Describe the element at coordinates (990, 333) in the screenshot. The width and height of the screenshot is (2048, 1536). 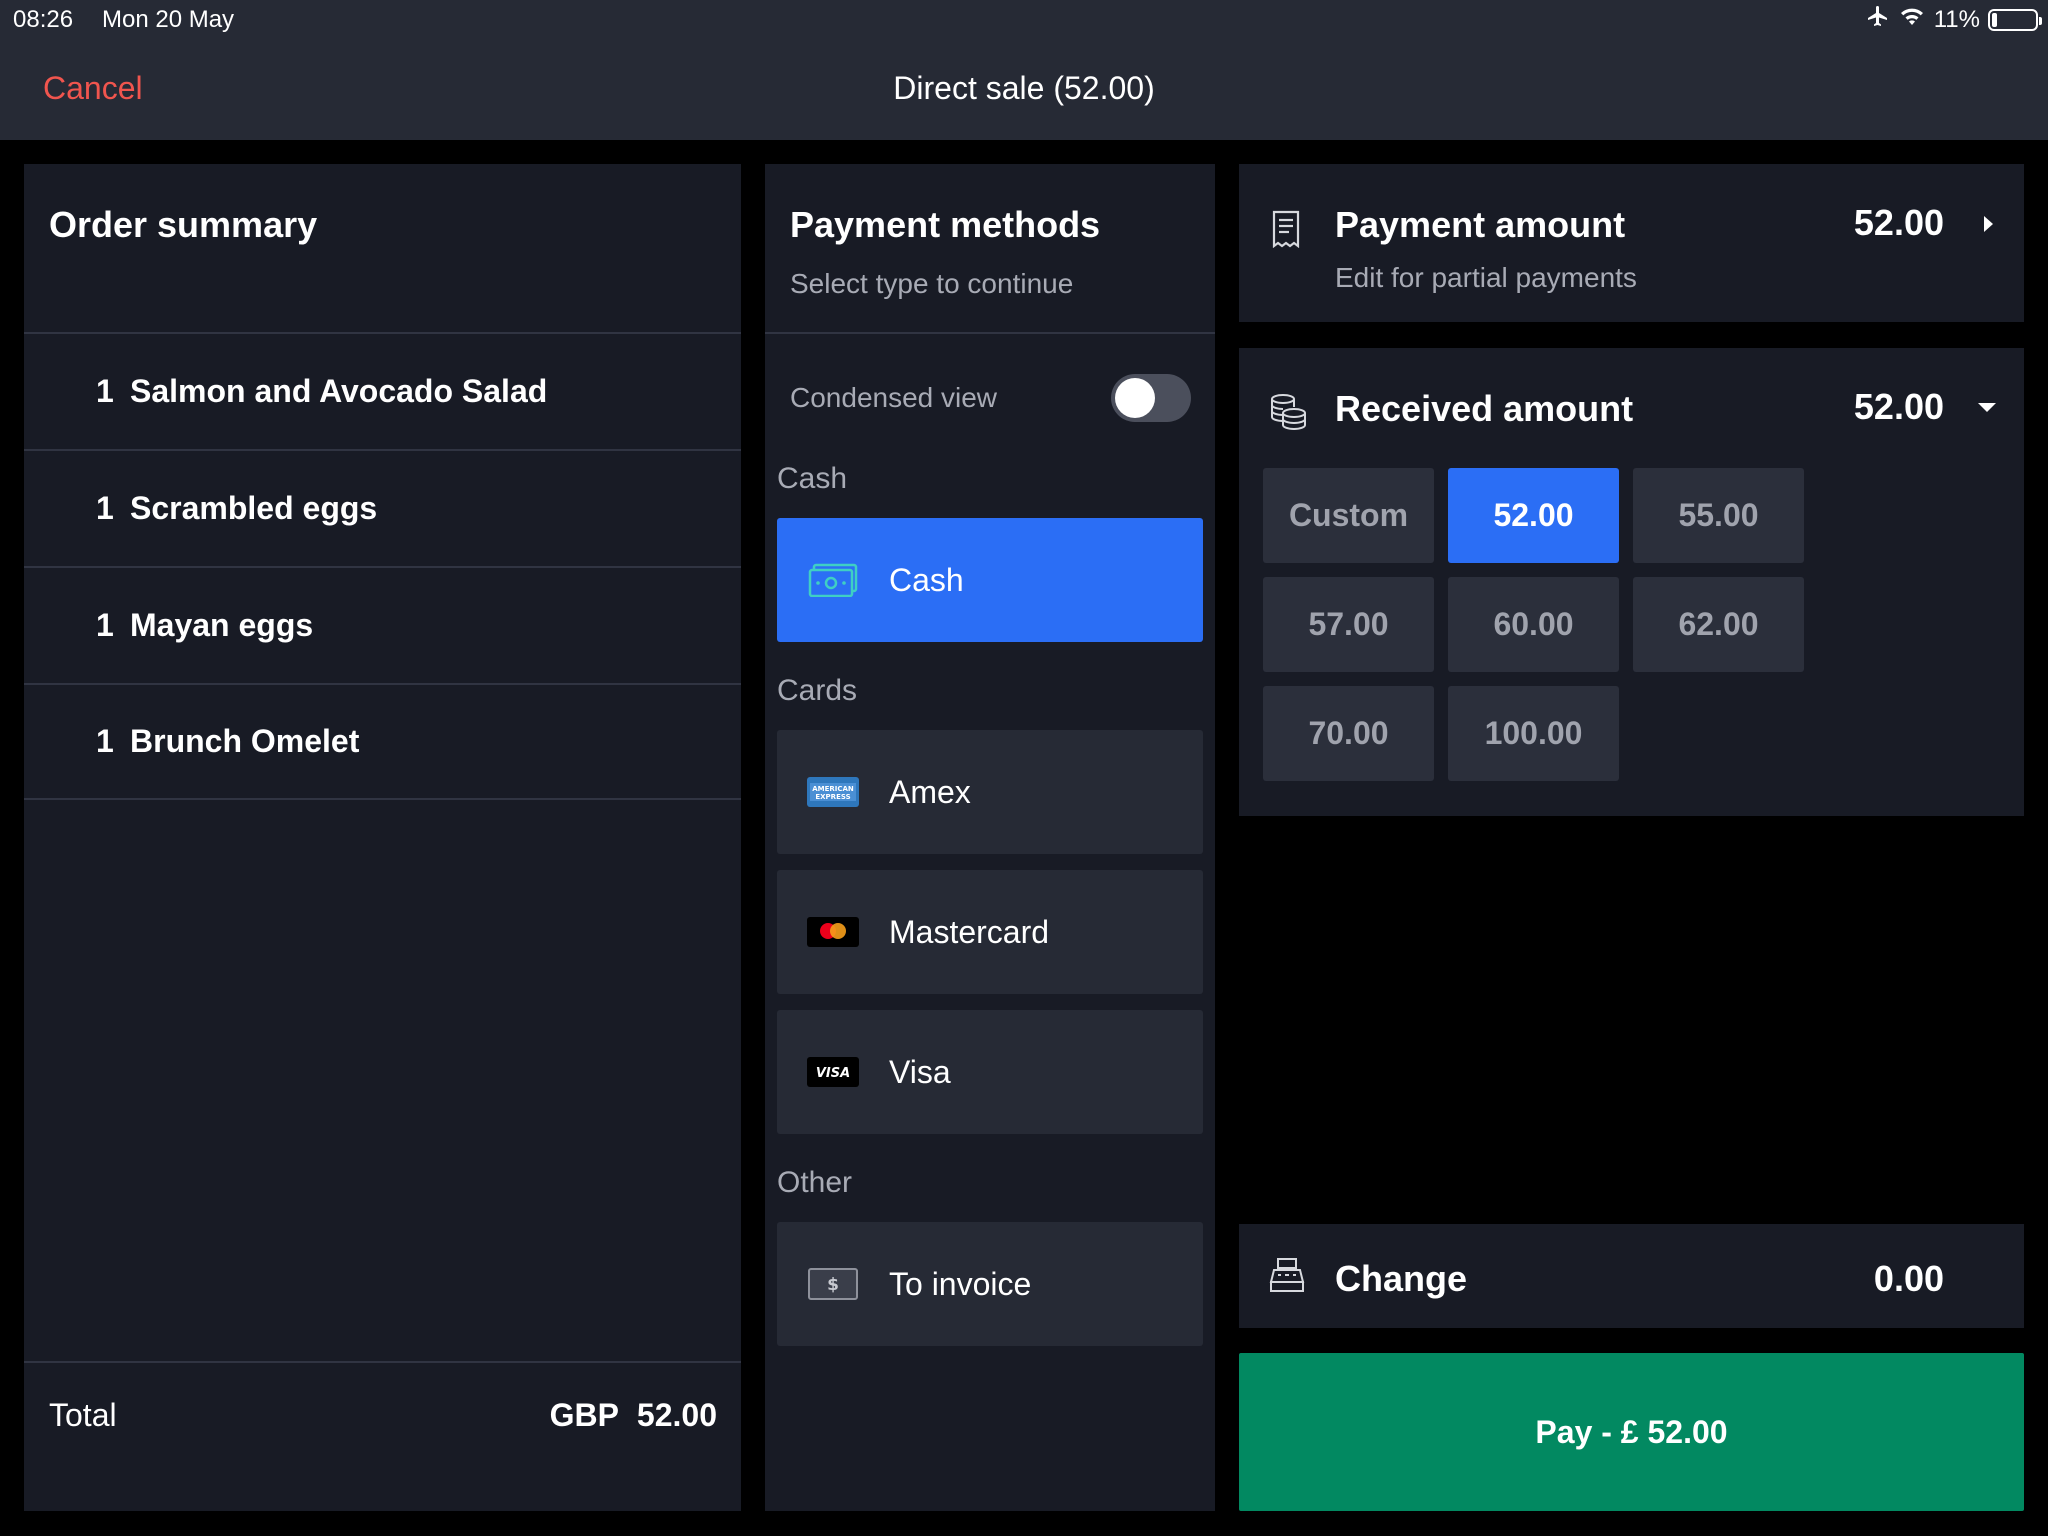
I see `divider` at that location.